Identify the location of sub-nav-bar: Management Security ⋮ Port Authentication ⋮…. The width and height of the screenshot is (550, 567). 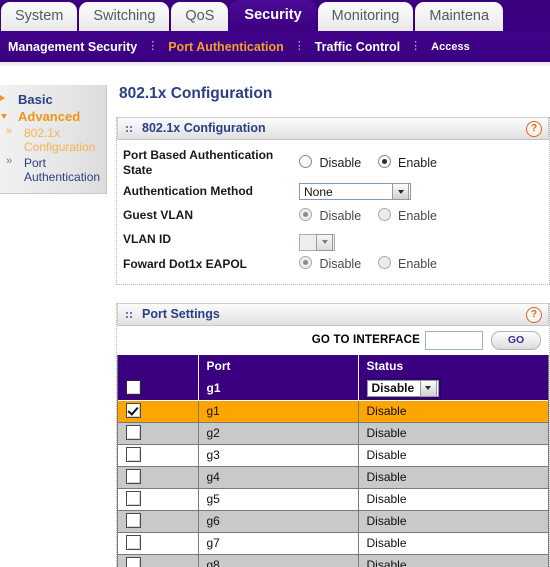
(275, 46).